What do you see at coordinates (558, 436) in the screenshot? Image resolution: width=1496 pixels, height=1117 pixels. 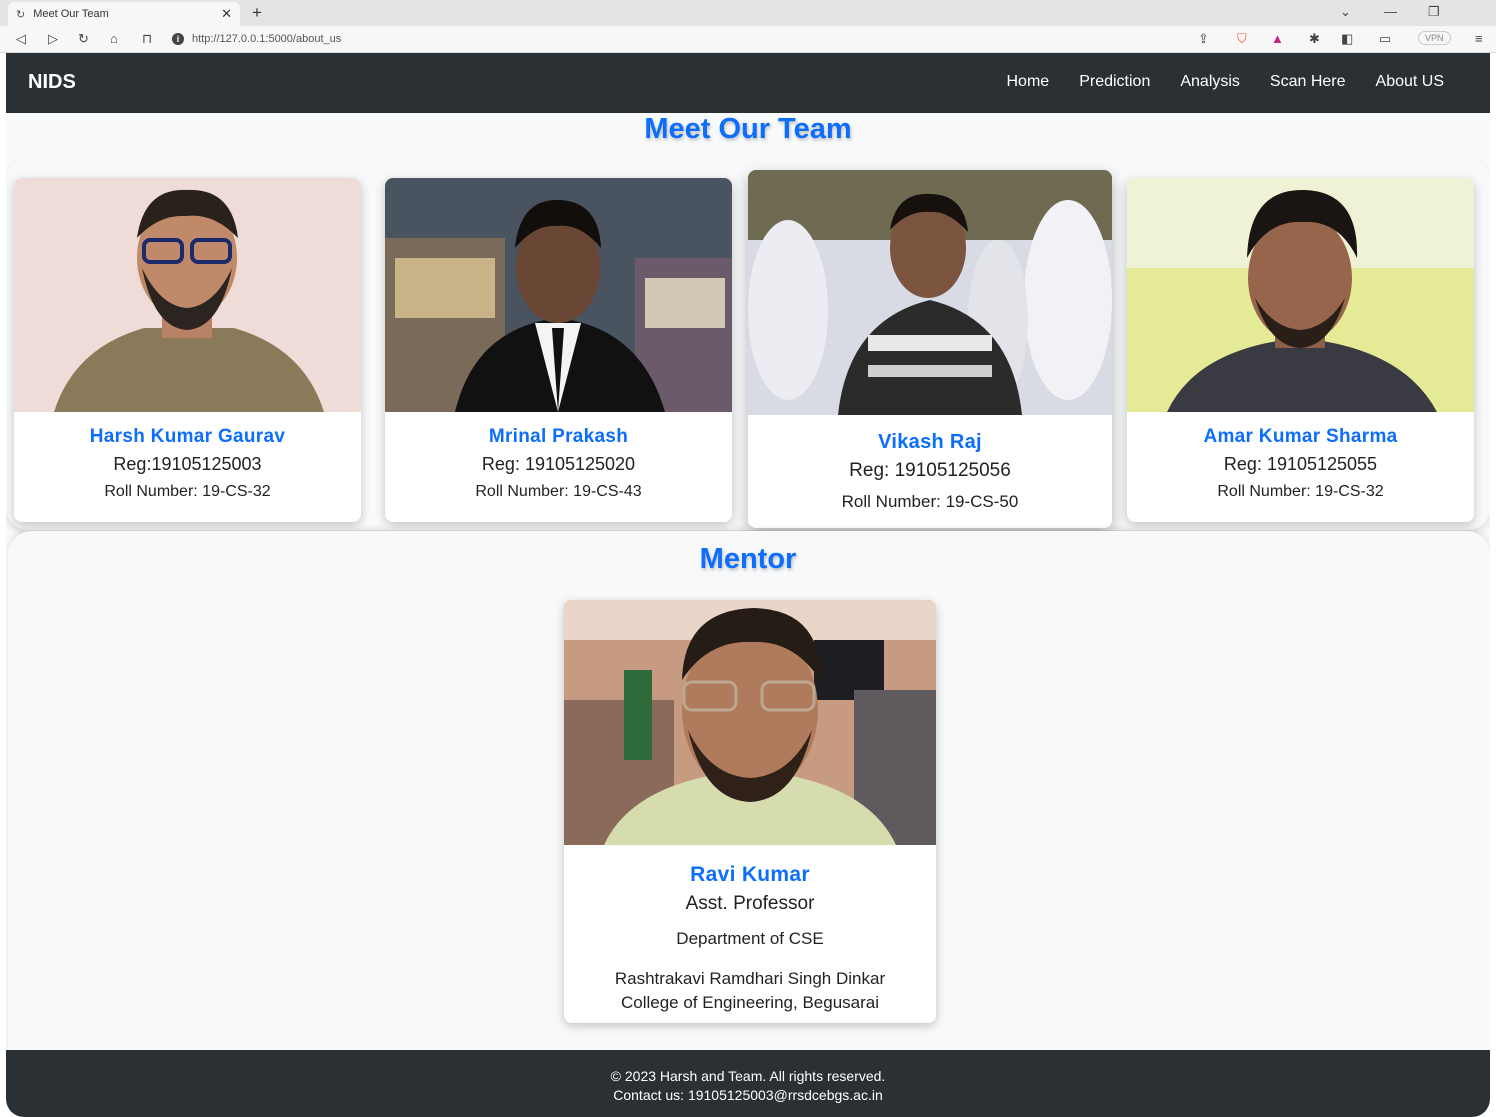 I see `member-name: Mrinal Prakash` at bounding box center [558, 436].